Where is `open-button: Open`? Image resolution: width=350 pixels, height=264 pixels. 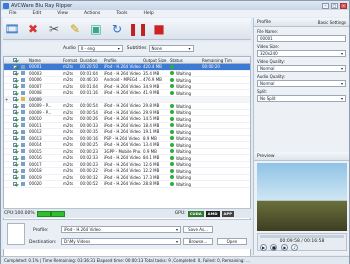
open-button: Open is located at coordinates (232, 241).